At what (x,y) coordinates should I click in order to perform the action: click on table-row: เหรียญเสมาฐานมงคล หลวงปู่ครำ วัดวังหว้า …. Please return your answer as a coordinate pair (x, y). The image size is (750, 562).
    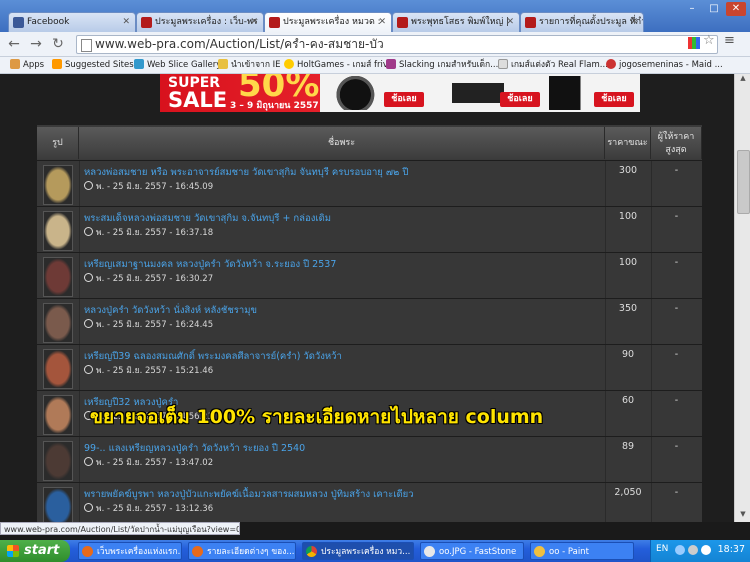
    Looking at the image, I should click on (369, 275).